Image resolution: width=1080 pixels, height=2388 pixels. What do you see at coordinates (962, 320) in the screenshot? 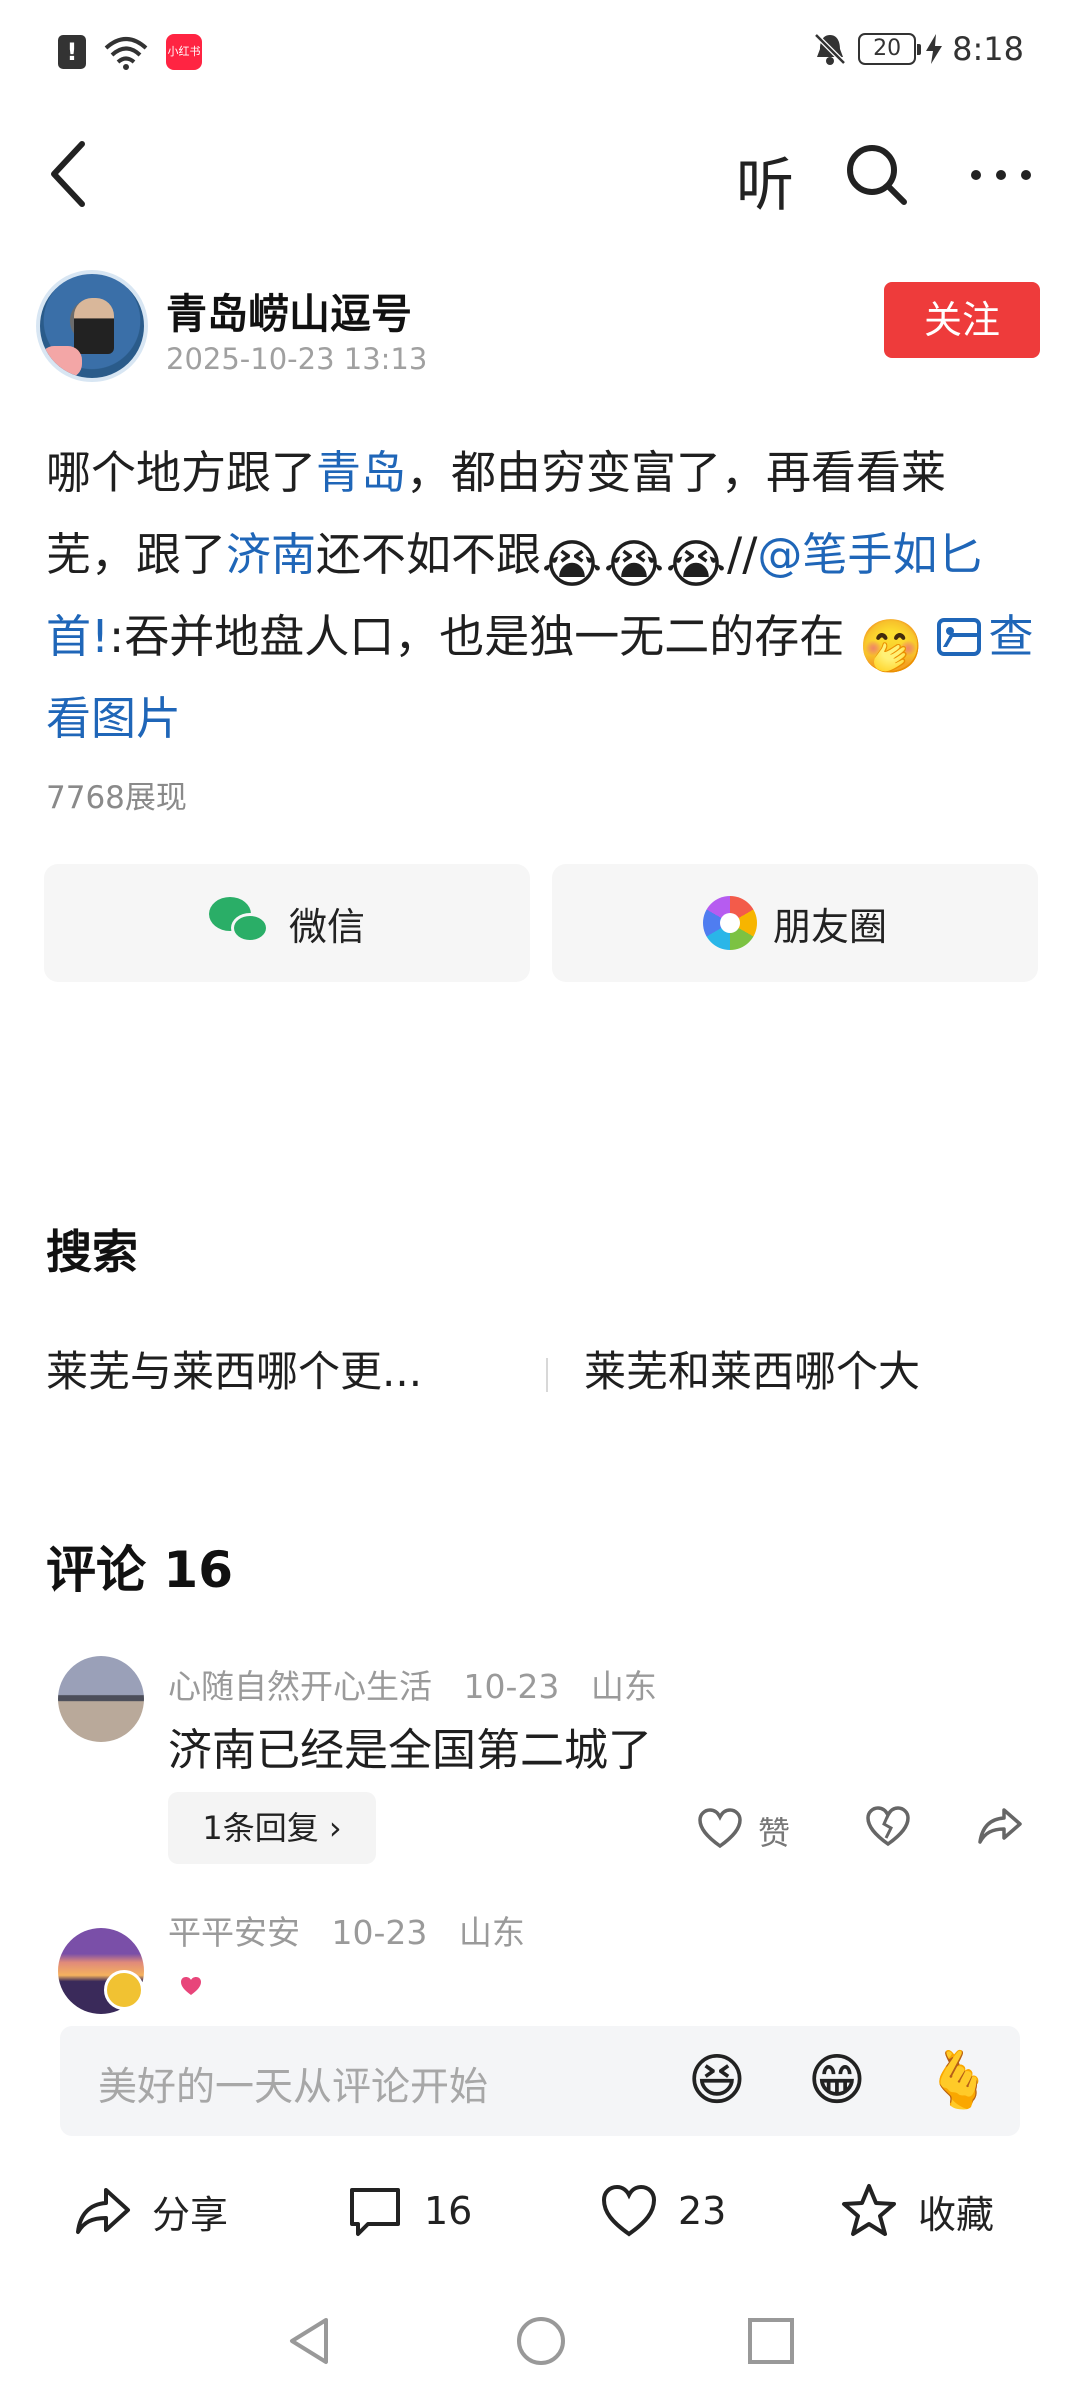
I see `follow-button: 关注` at bounding box center [962, 320].